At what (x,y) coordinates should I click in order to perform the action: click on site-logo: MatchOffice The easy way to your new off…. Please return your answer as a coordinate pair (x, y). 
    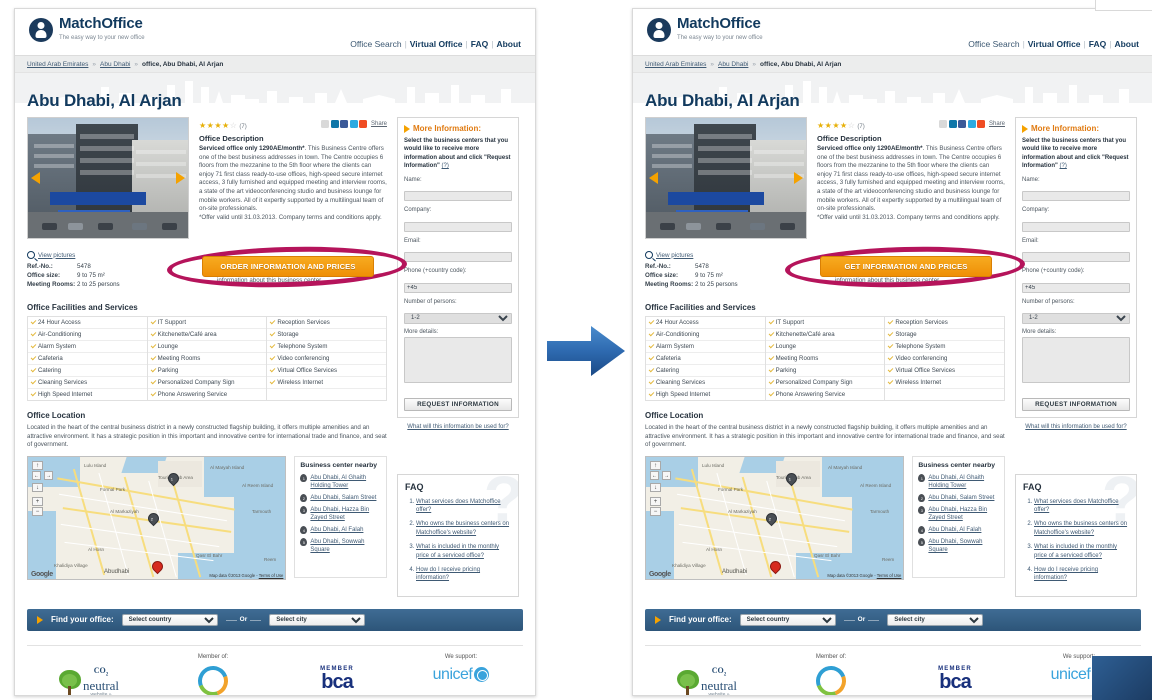
    Looking at the image, I should click on (87, 29).